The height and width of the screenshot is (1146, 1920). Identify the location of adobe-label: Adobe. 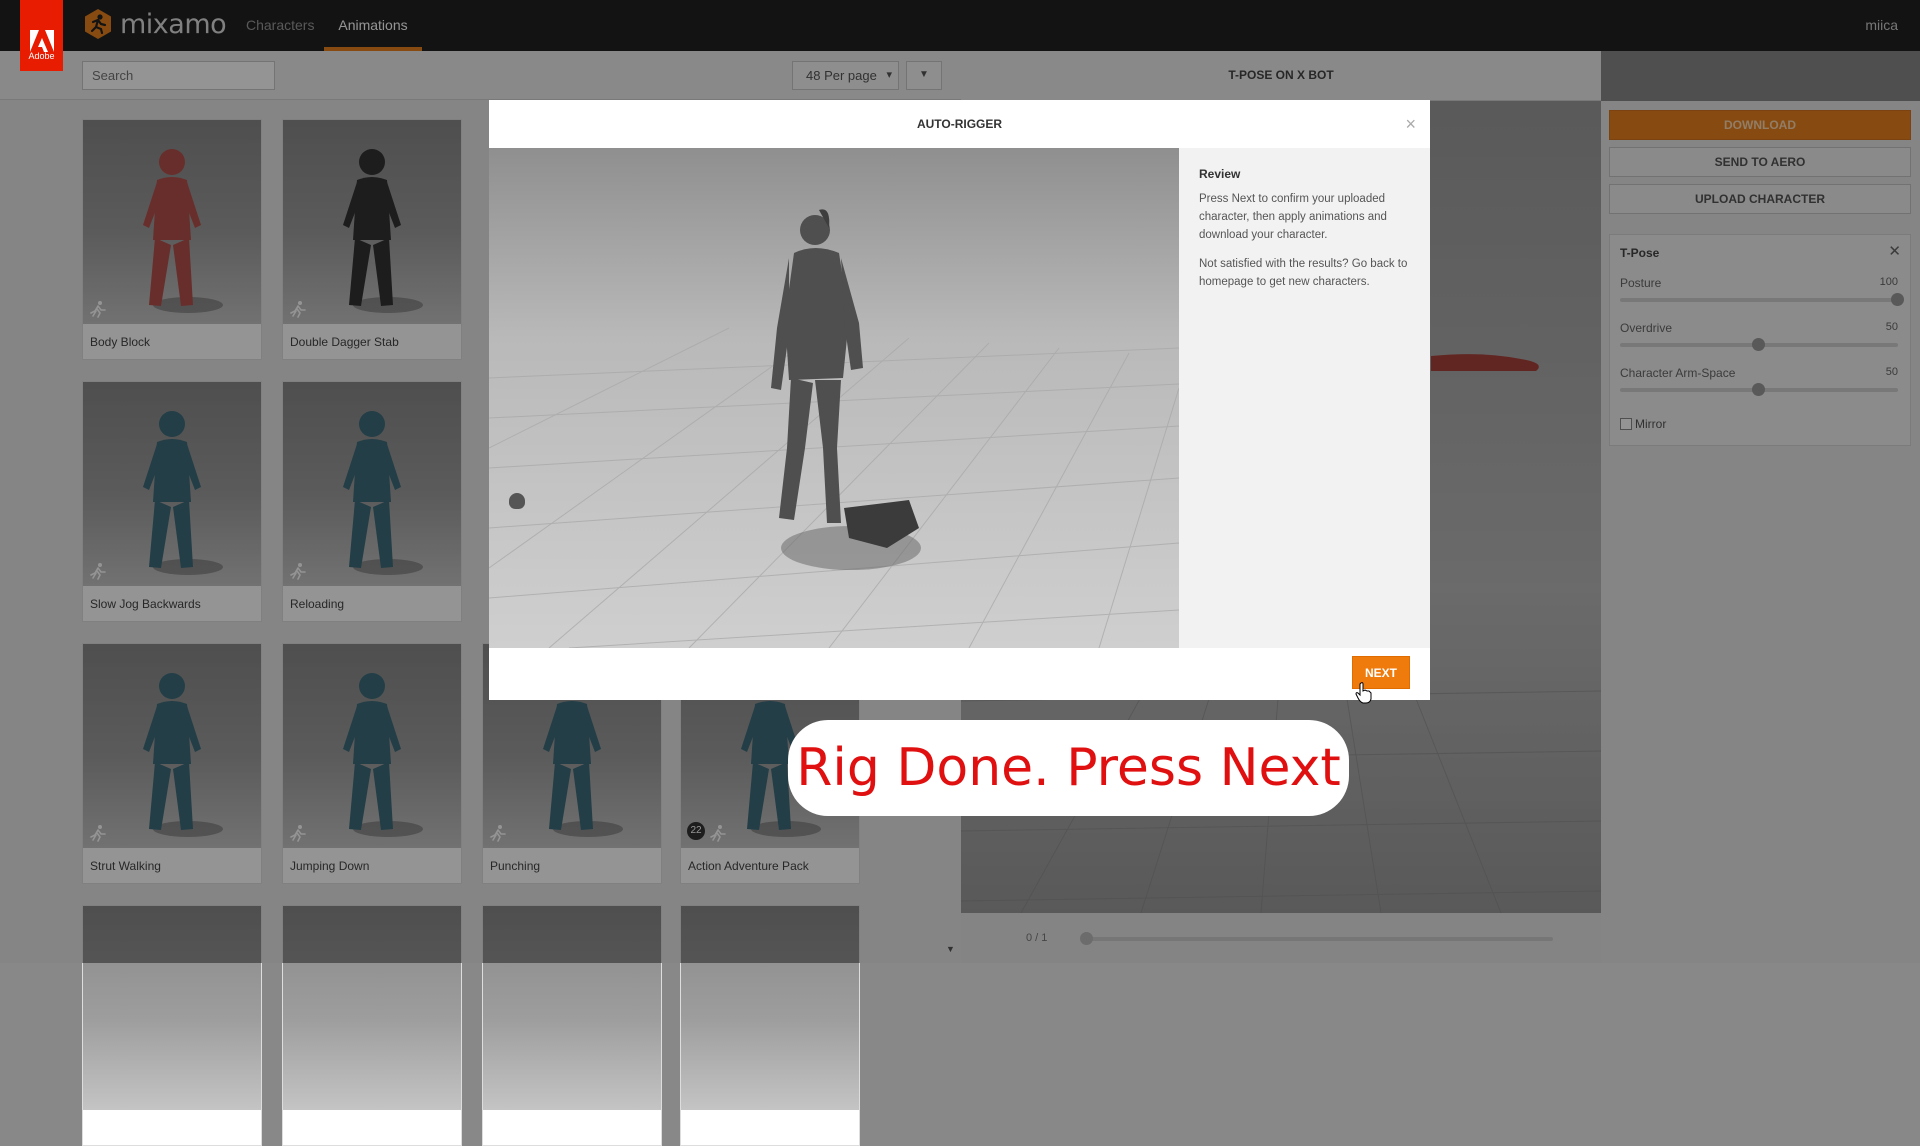
(41, 56).